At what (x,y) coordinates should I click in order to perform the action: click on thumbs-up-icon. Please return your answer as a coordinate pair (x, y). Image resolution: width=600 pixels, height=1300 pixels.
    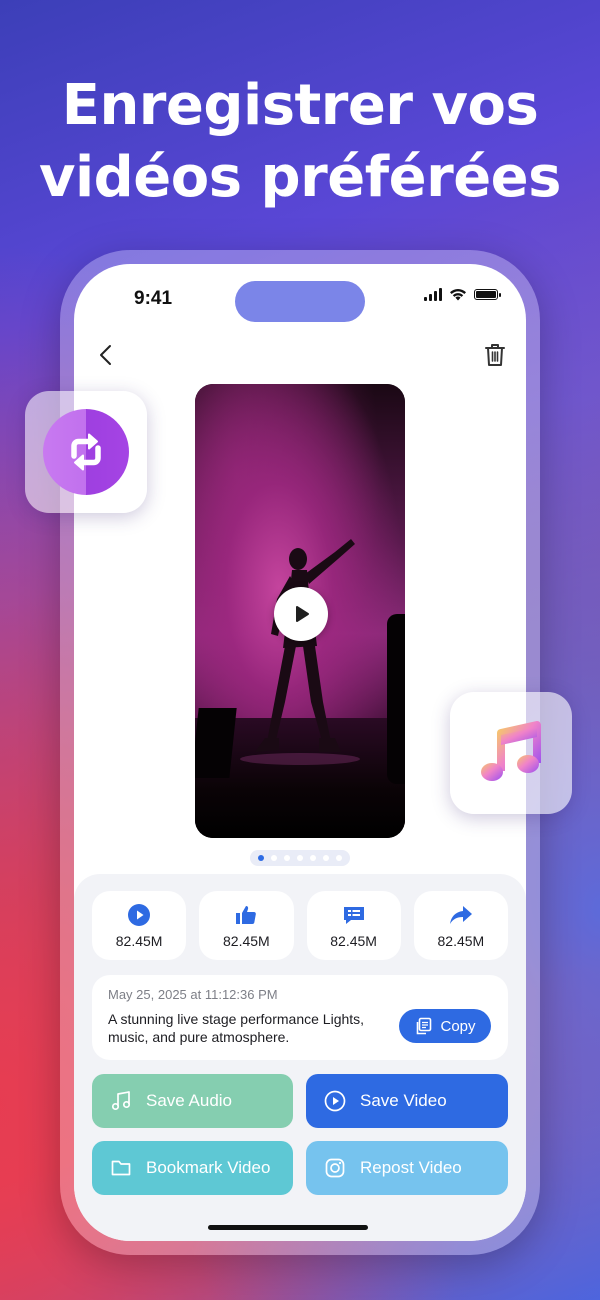
    Looking at the image, I should click on (246, 914).